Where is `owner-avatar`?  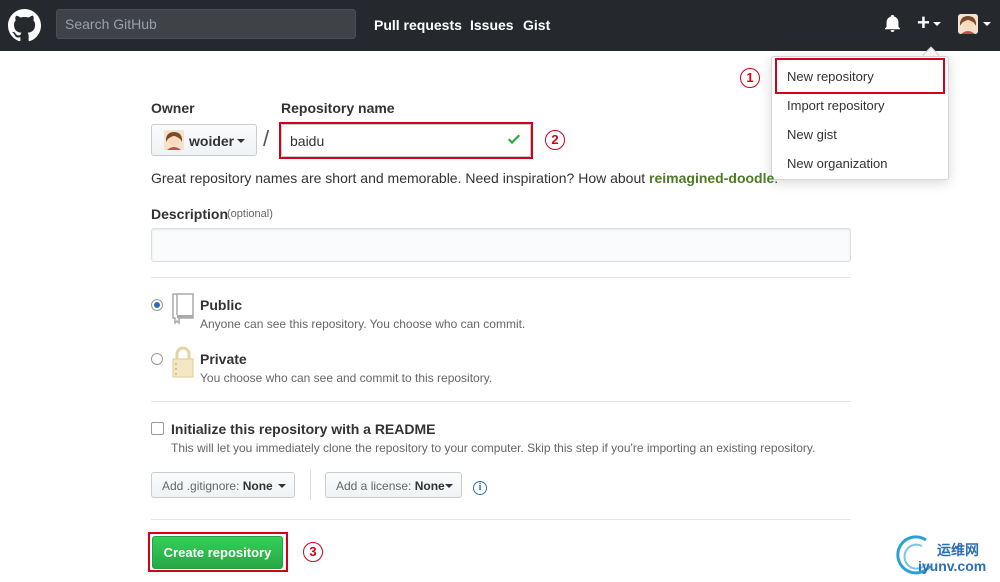
owner-avatar is located at coordinates (174, 140).